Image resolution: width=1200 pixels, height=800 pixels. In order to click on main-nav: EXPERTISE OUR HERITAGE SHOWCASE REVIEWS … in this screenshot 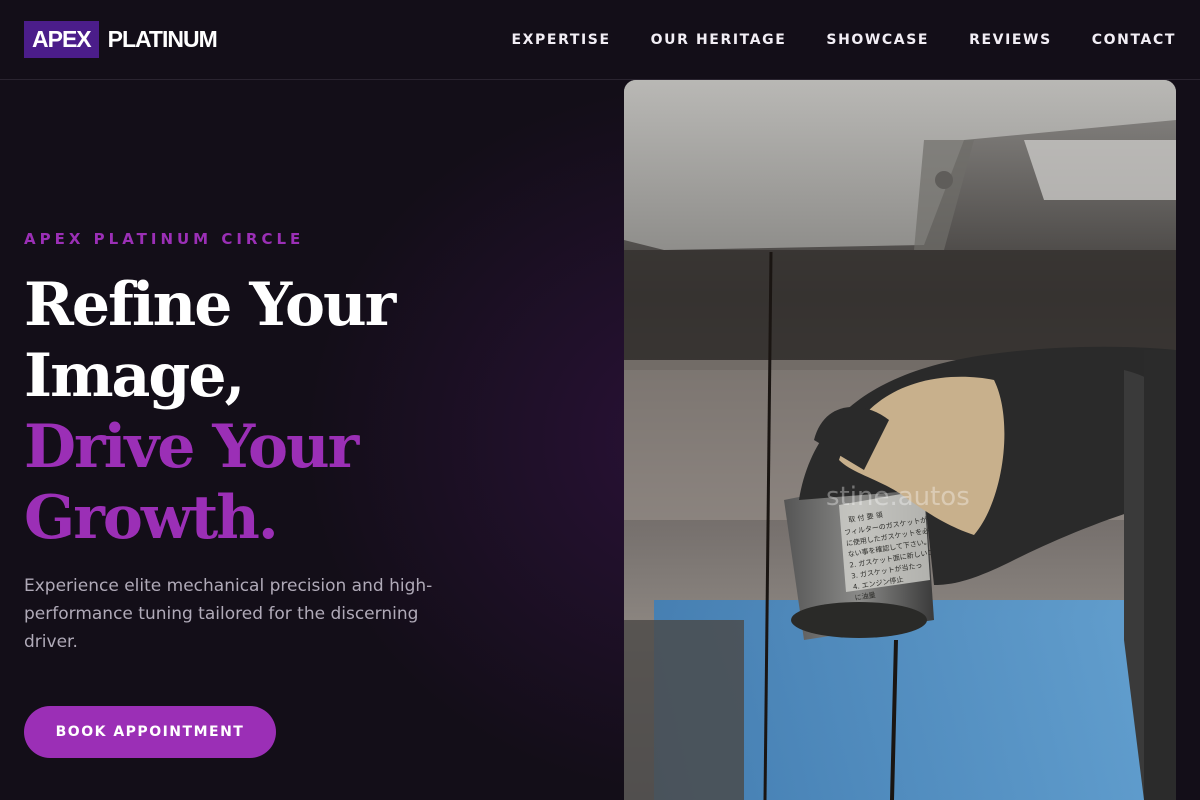, I will do `click(844, 40)`.